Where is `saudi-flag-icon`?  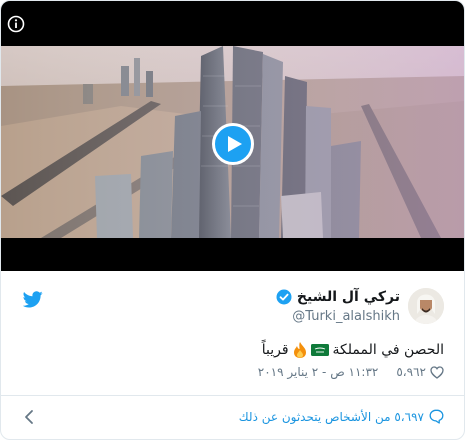 saudi-flag-icon is located at coordinates (319, 350).